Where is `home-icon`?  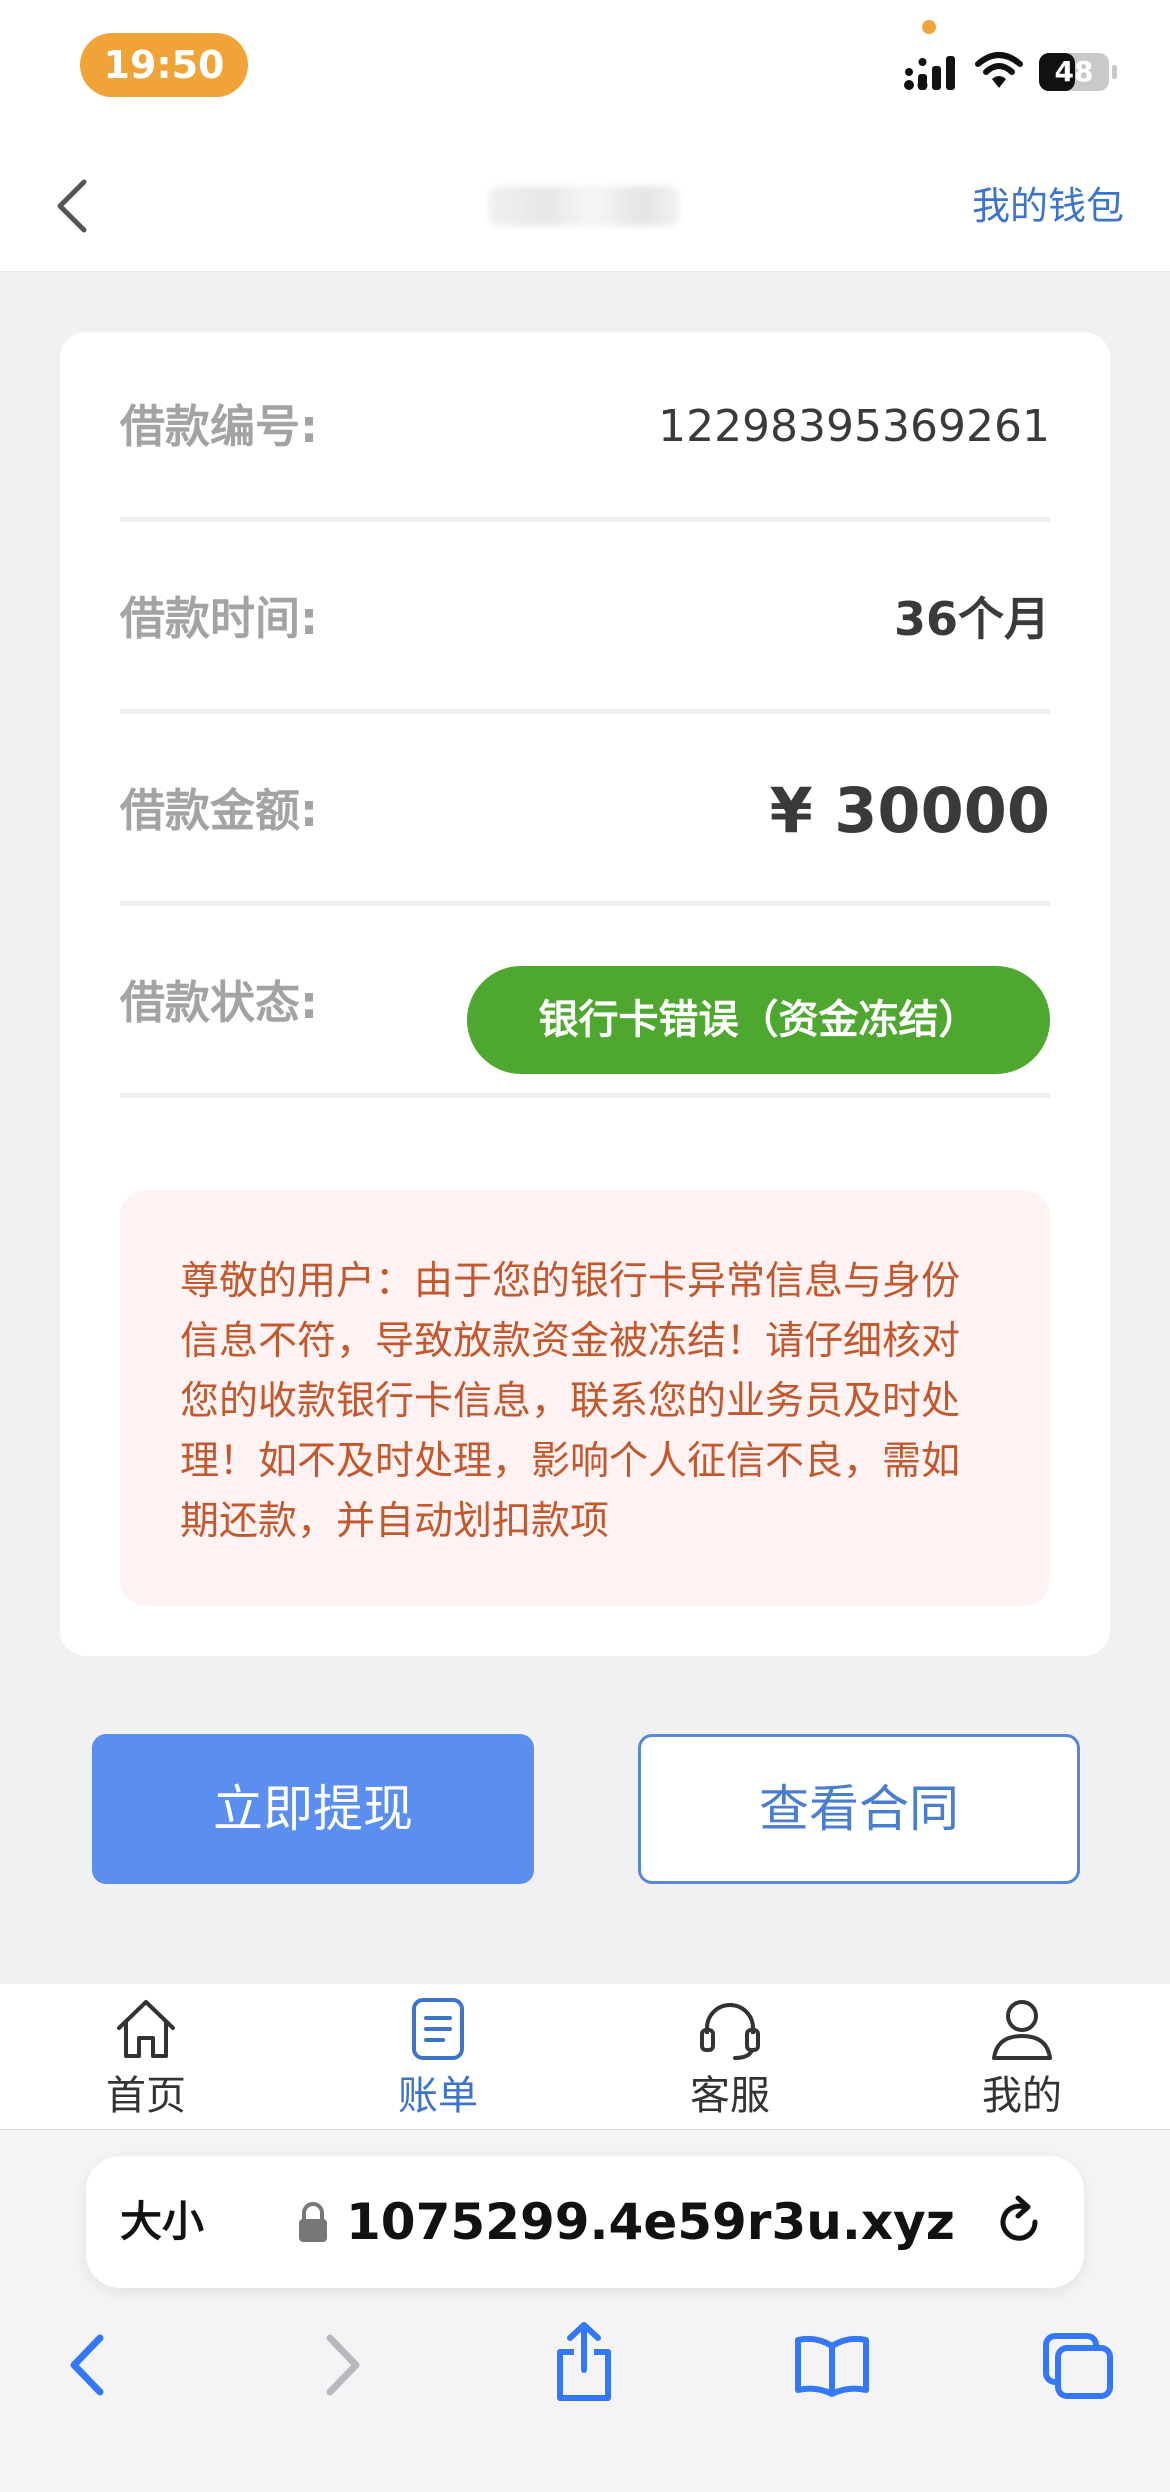 home-icon is located at coordinates (146, 2029).